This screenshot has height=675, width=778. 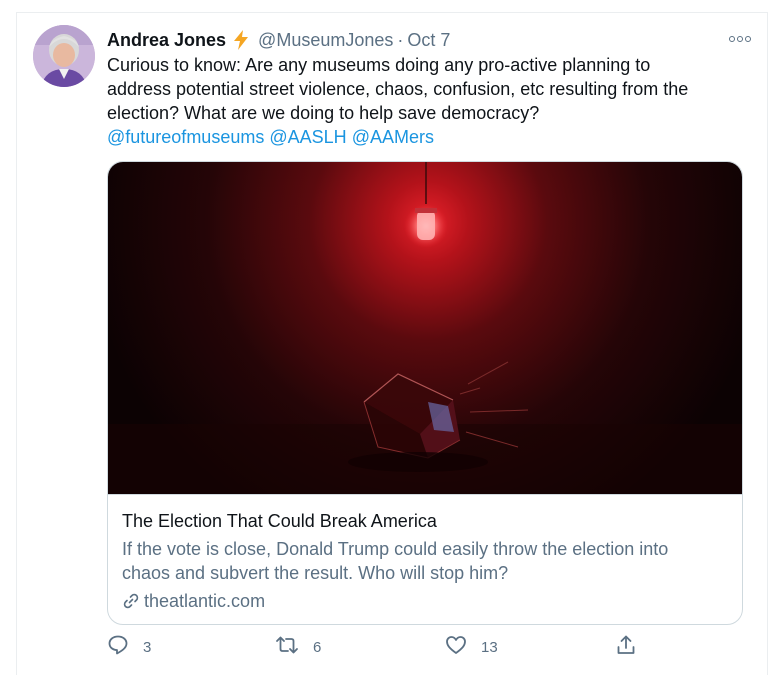 What do you see at coordinates (166, 40) in the screenshot?
I see `author-display-name: Andrea Jones` at bounding box center [166, 40].